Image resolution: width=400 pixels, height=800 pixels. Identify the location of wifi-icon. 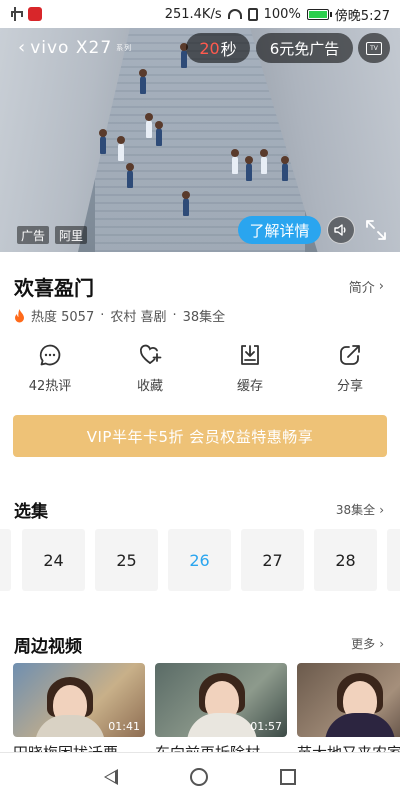
(234, 14).